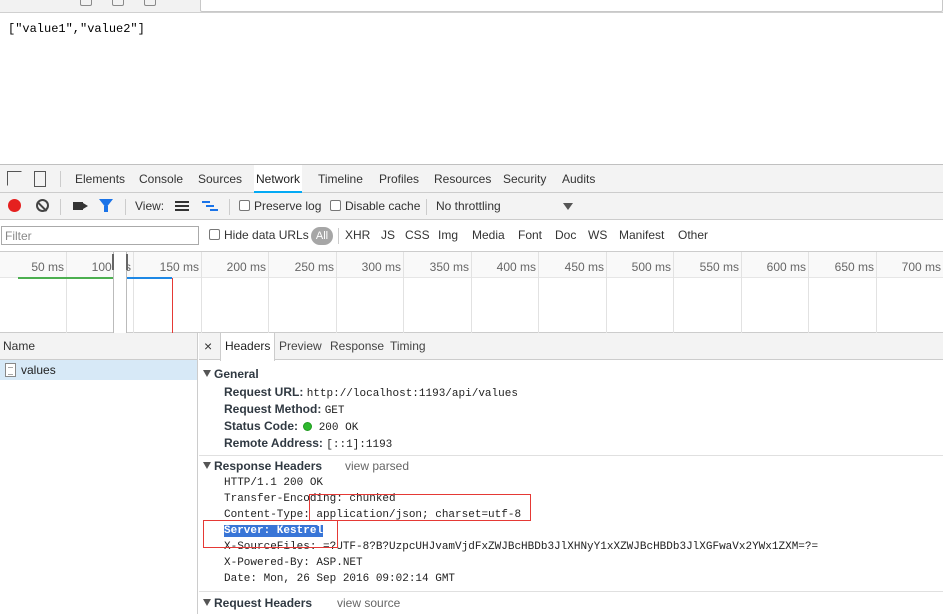 This screenshot has width=943, height=614. What do you see at coordinates (150, 206) in the screenshot?
I see `view-label: View:` at bounding box center [150, 206].